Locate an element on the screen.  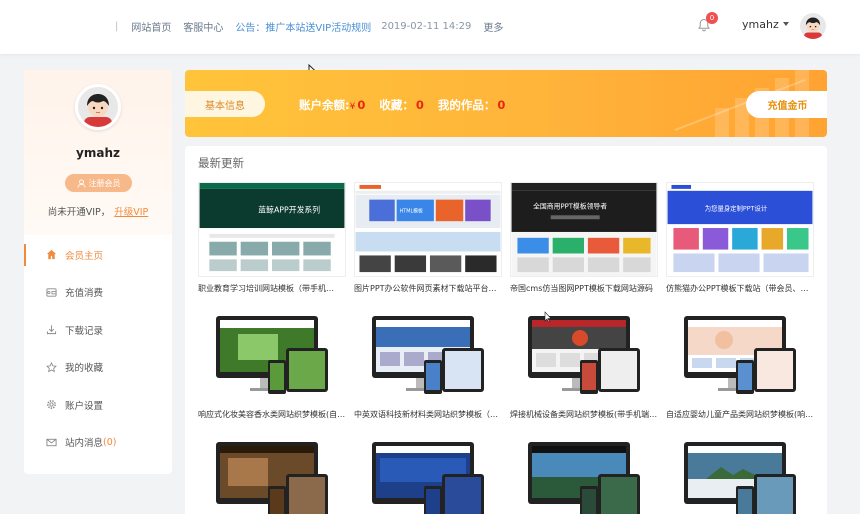
user-menu: ymahz is located at coordinates (765, 24).